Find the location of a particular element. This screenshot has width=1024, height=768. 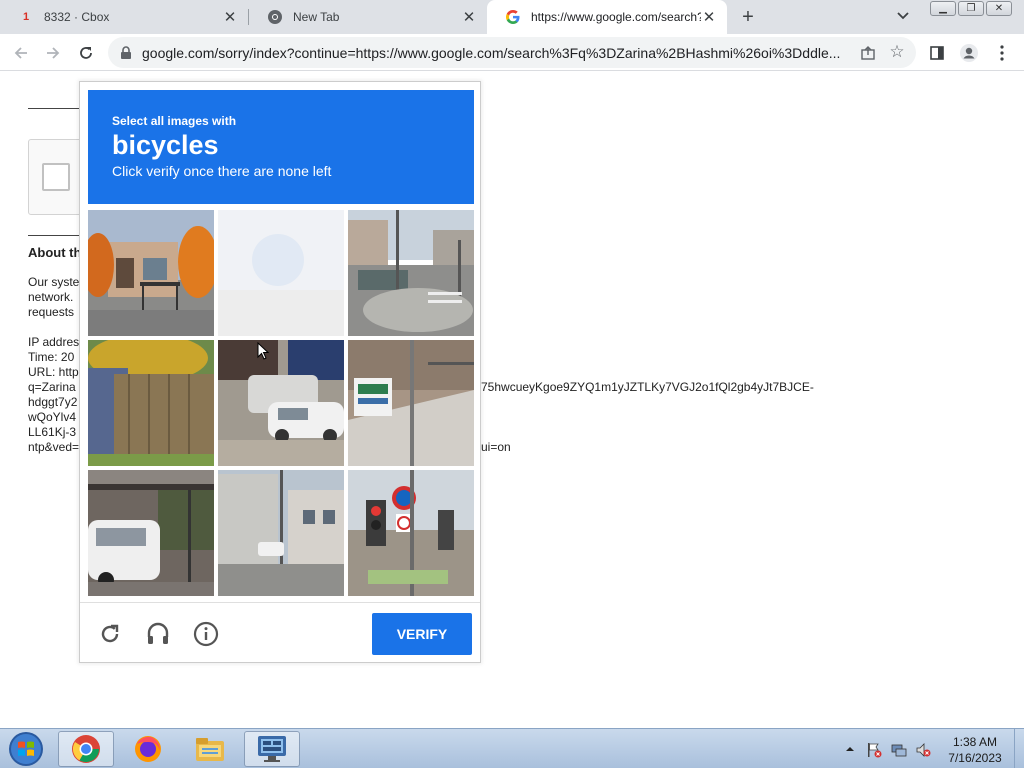

image-tile-covered-parking is located at coordinates (151, 533).